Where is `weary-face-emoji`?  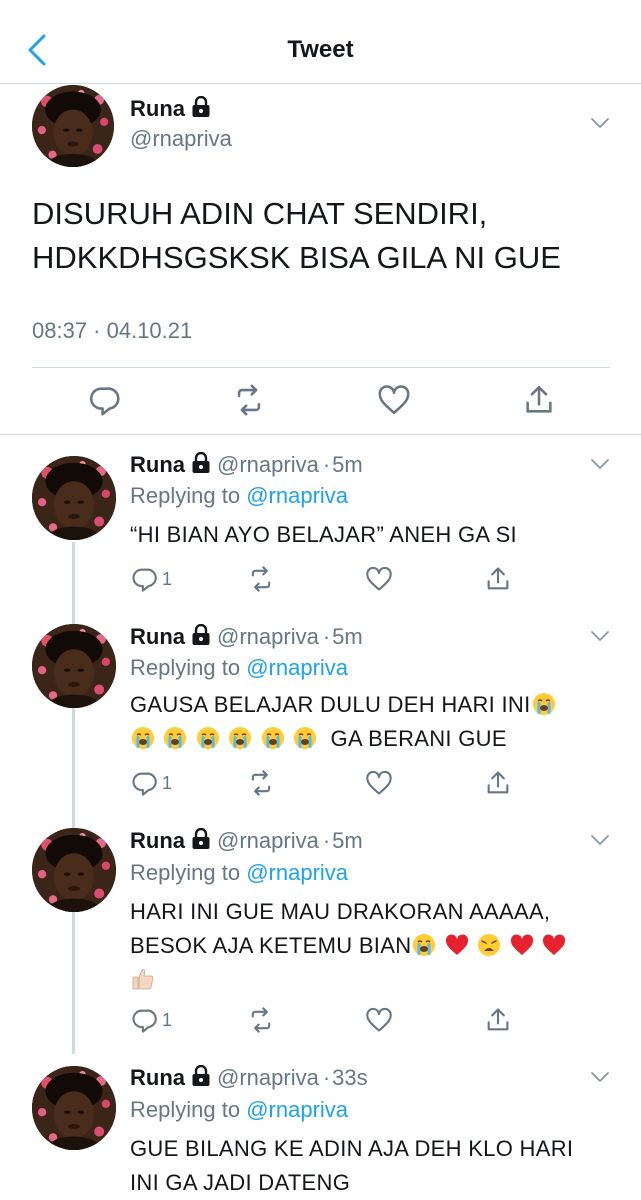
weary-face-emoji is located at coordinates (489, 945).